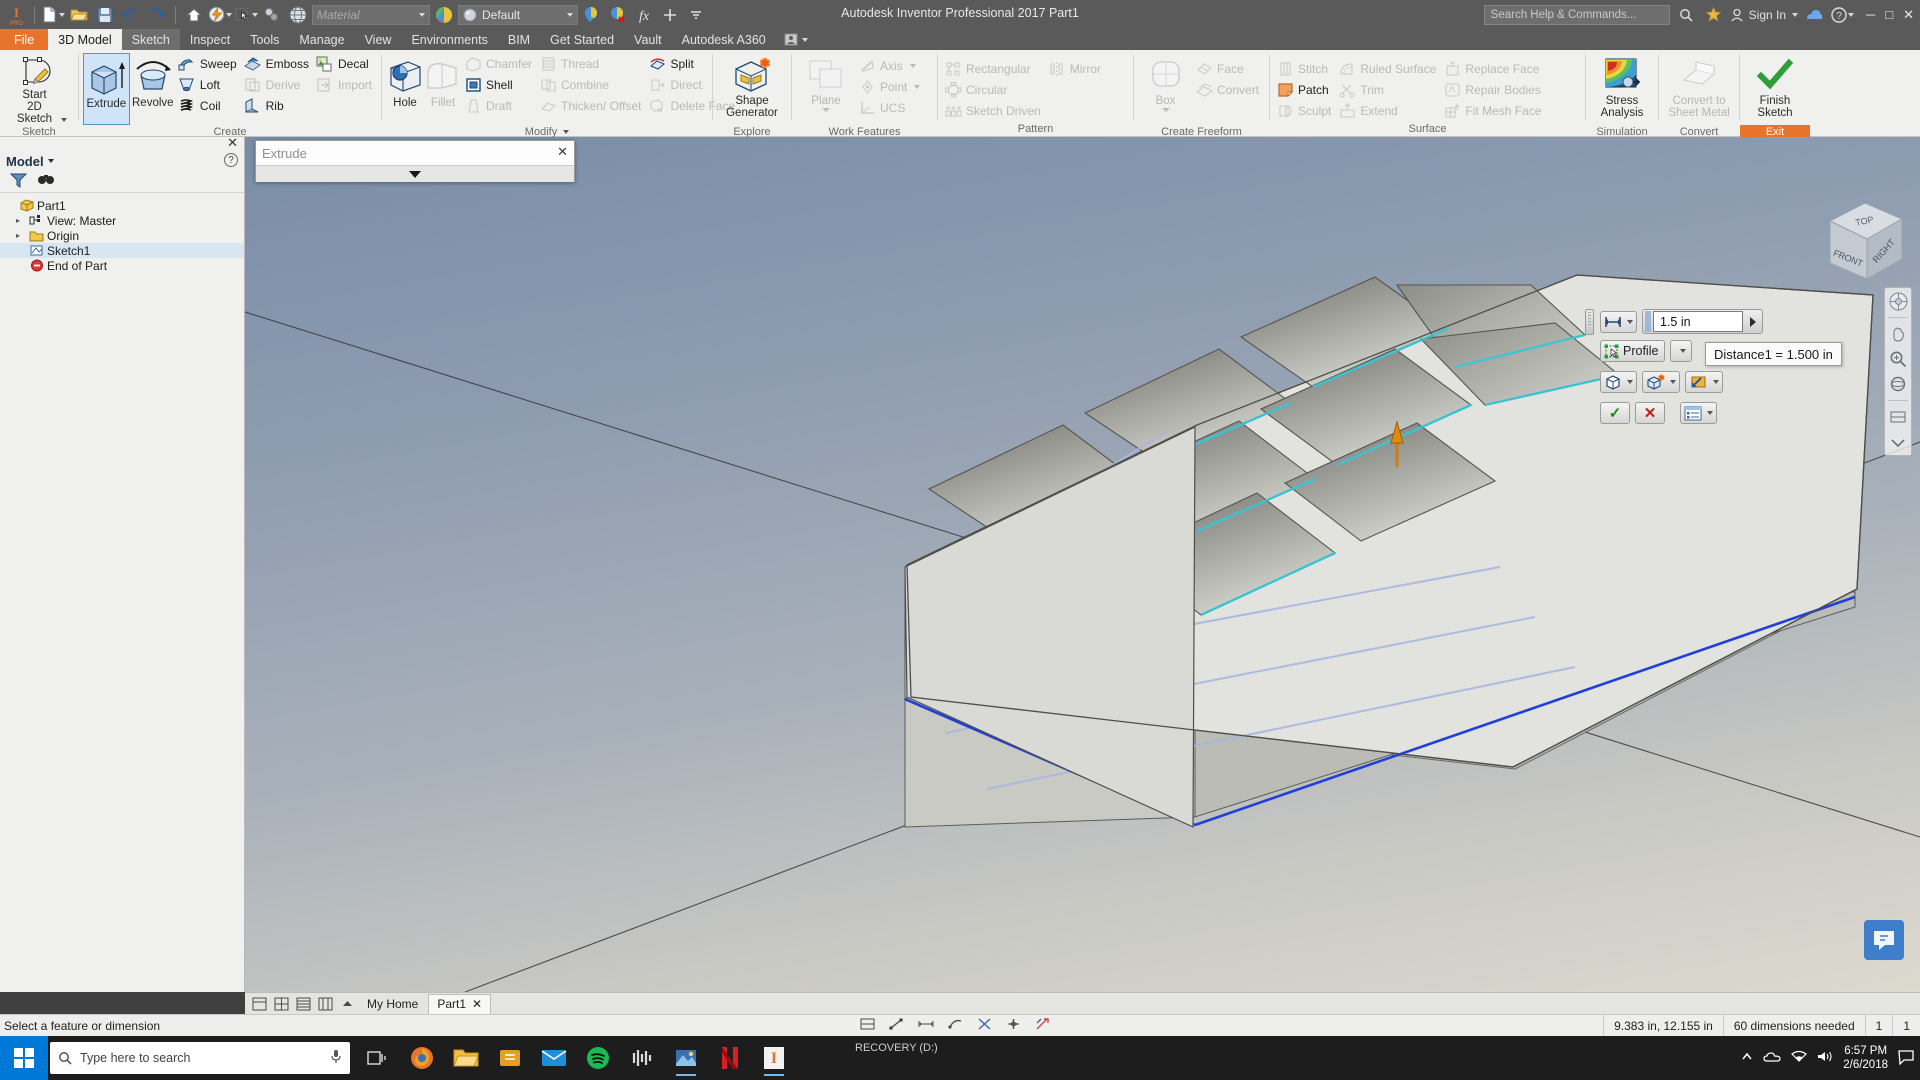 Image resolution: width=1920 pixels, height=1080 pixels. What do you see at coordinates (1698, 321) in the screenshot?
I see `distance-input: 1.5 in` at bounding box center [1698, 321].